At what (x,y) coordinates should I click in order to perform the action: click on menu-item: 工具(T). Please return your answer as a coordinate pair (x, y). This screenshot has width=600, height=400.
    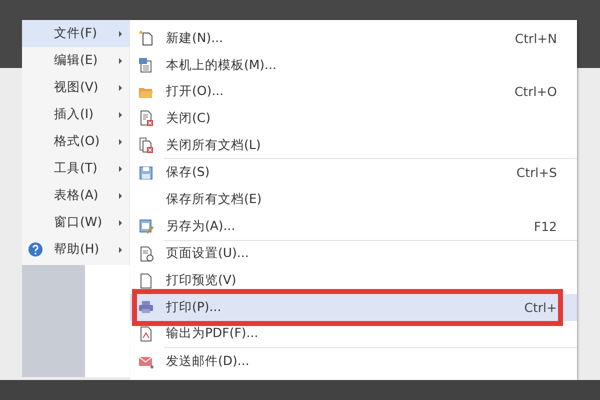
    Looking at the image, I should click on (76, 168).